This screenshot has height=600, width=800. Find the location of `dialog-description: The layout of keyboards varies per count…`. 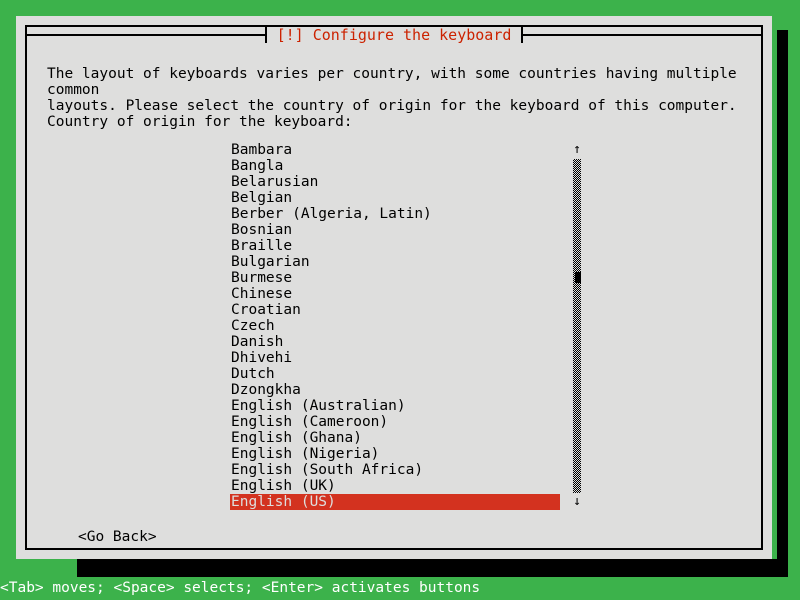

dialog-description: The layout of keyboards varies per count… is located at coordinates (392, 90).